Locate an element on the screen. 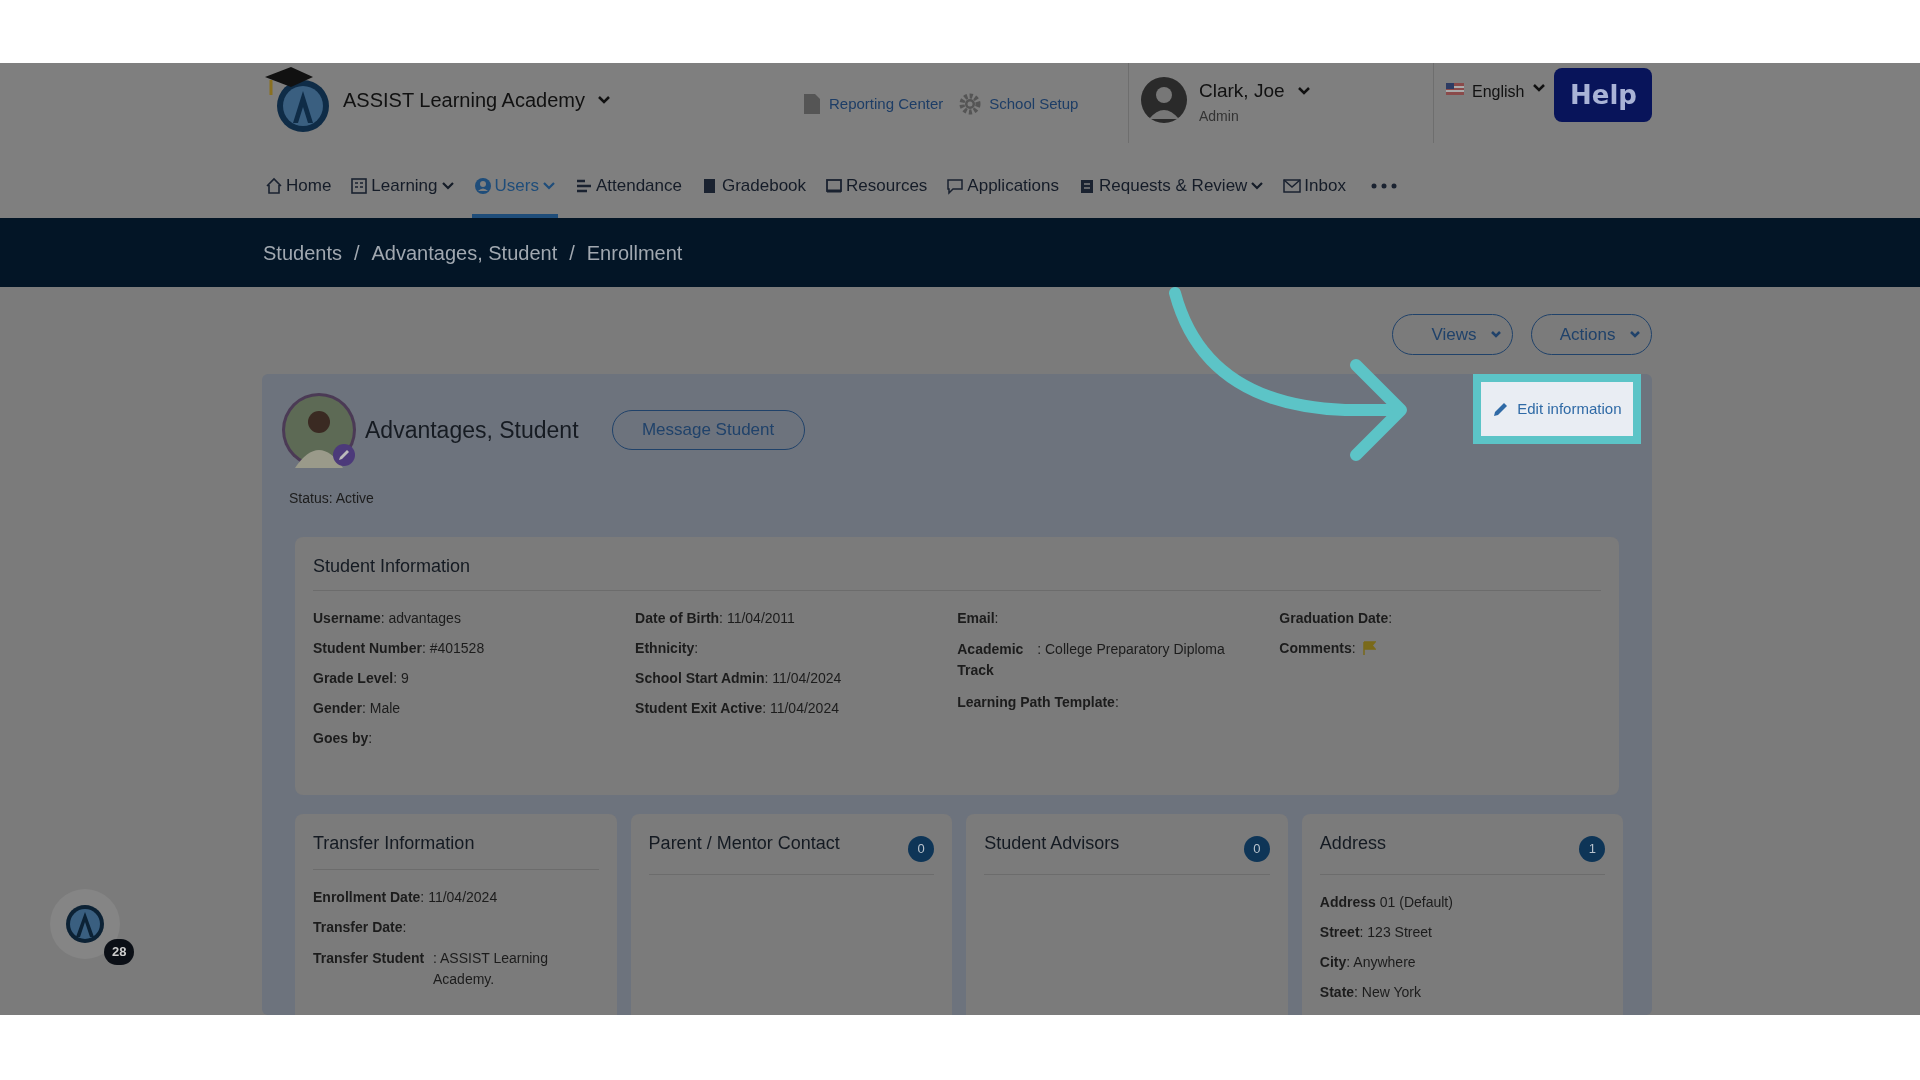 Image resolution: width=1920 pixels, height=1080 pixels. monitor-icon is located at coordinates (834, 185).